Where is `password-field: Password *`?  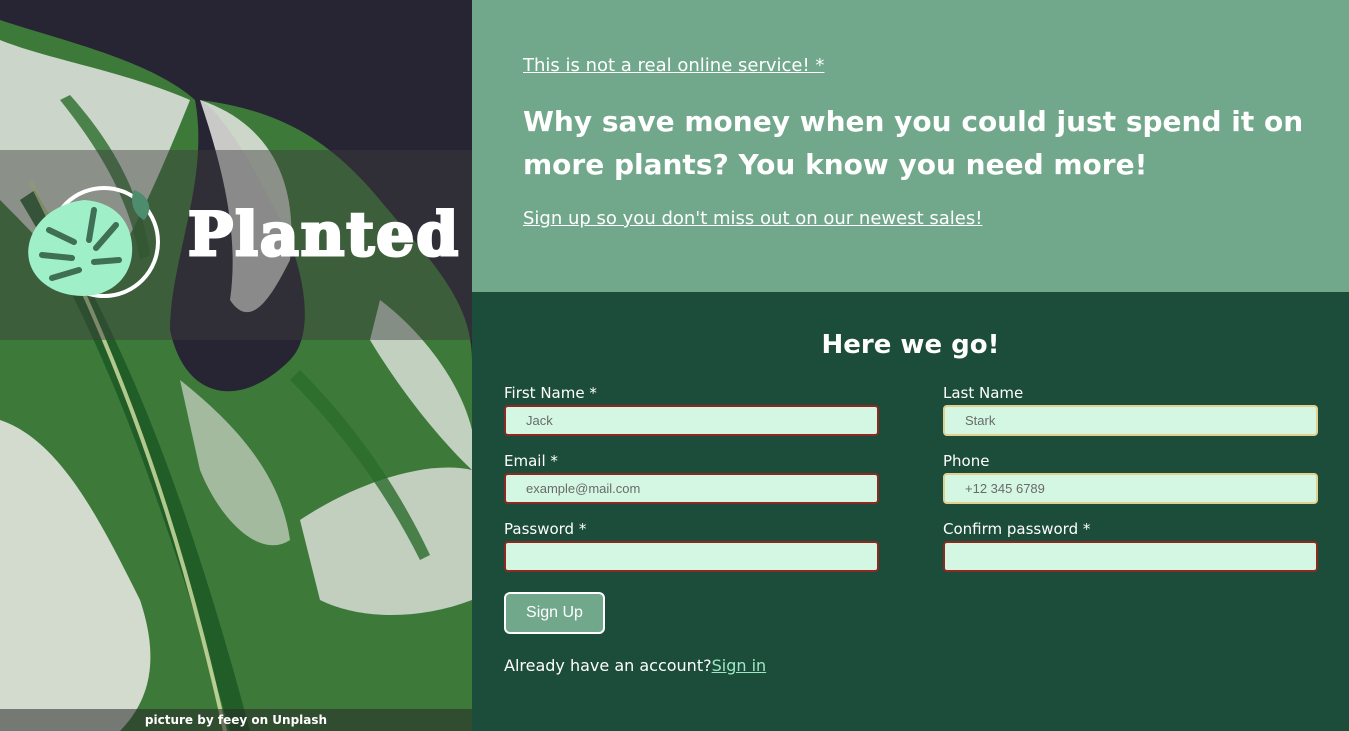
password-field: Password * is located at coordinates (691, 546).